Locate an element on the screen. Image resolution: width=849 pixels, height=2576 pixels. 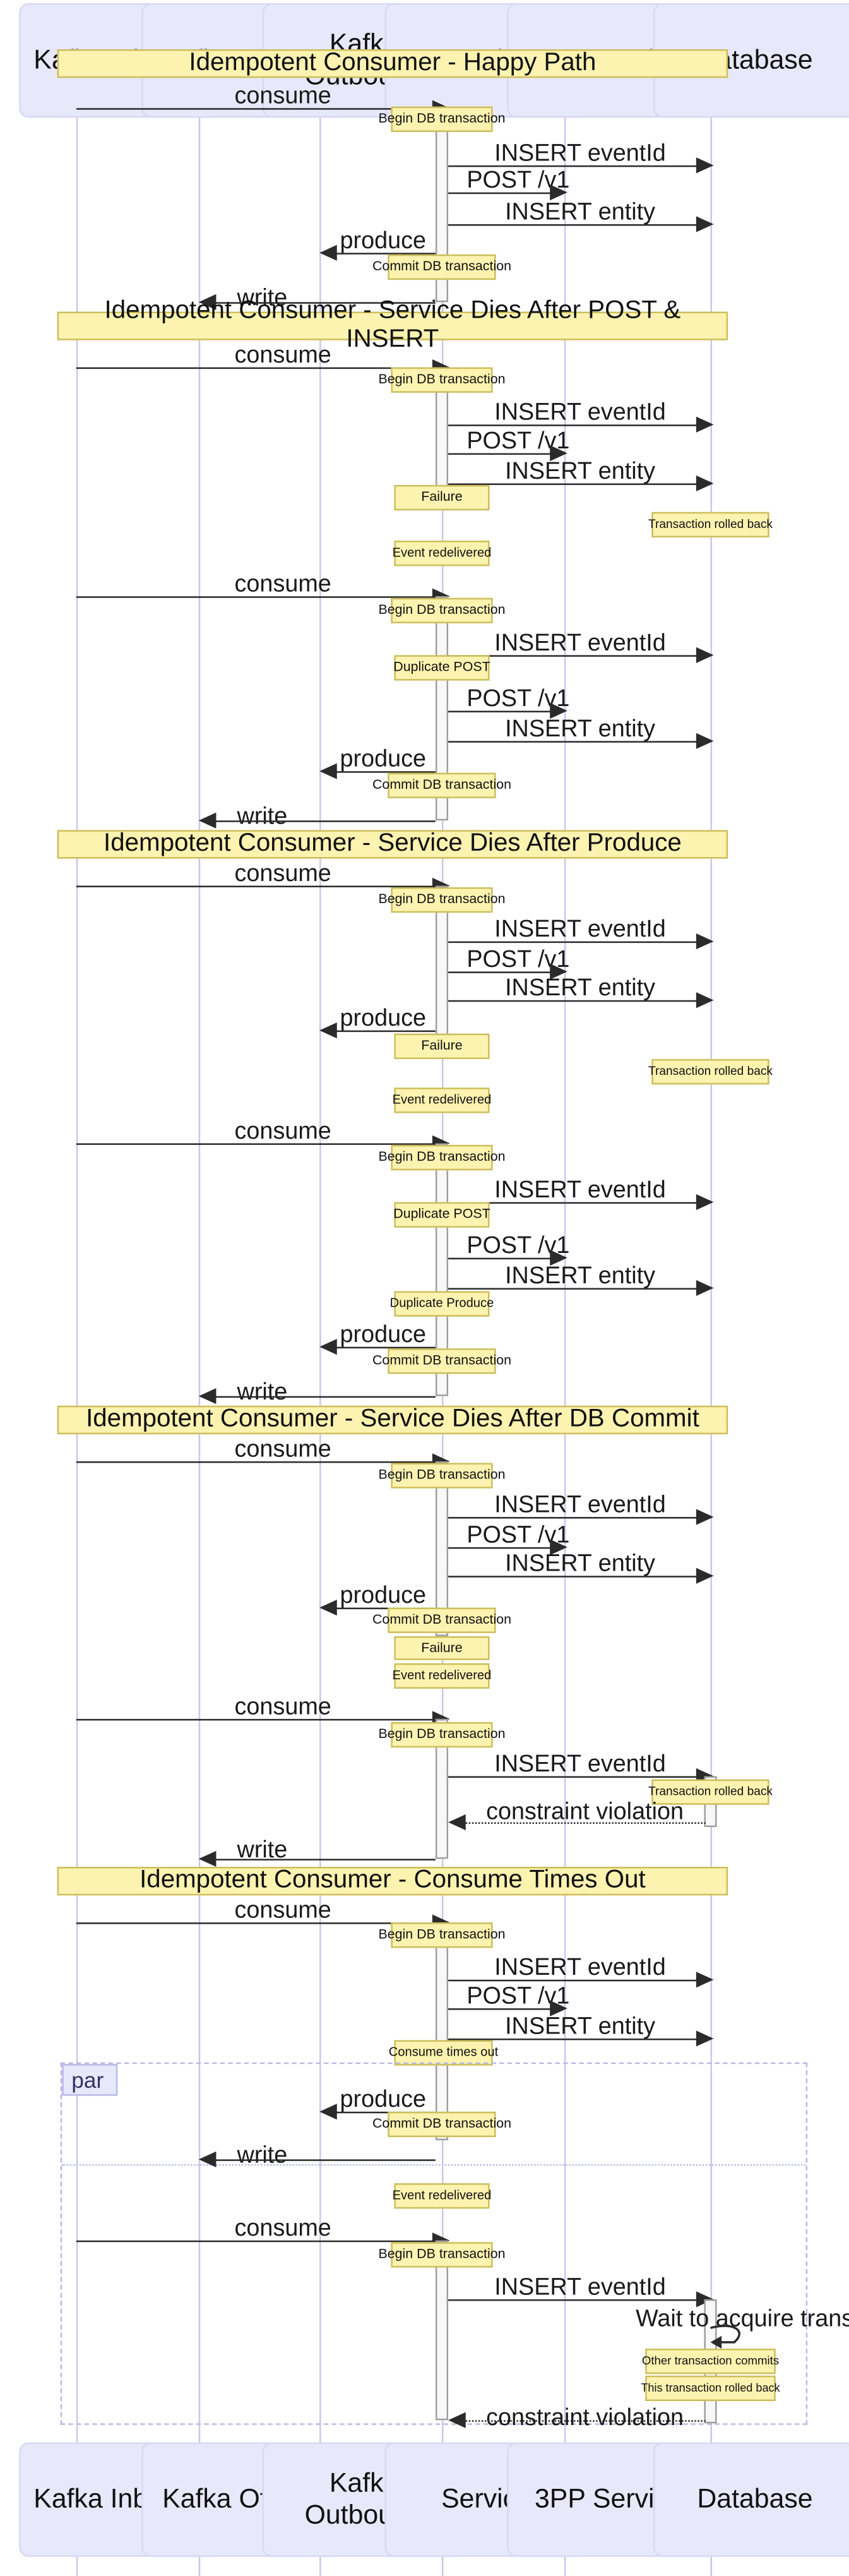
arrowhead-insert-entity-5a is located at coordinates (705, 2038).